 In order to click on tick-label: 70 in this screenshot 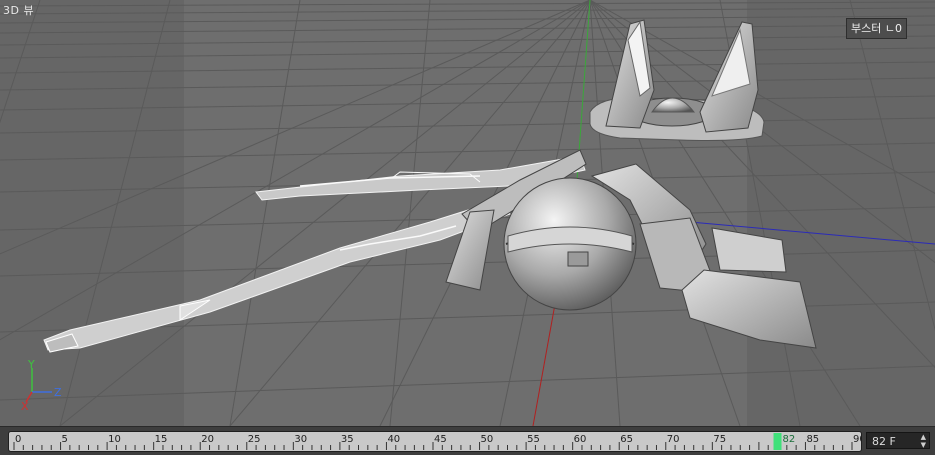, I will do `click(673, 439)`.